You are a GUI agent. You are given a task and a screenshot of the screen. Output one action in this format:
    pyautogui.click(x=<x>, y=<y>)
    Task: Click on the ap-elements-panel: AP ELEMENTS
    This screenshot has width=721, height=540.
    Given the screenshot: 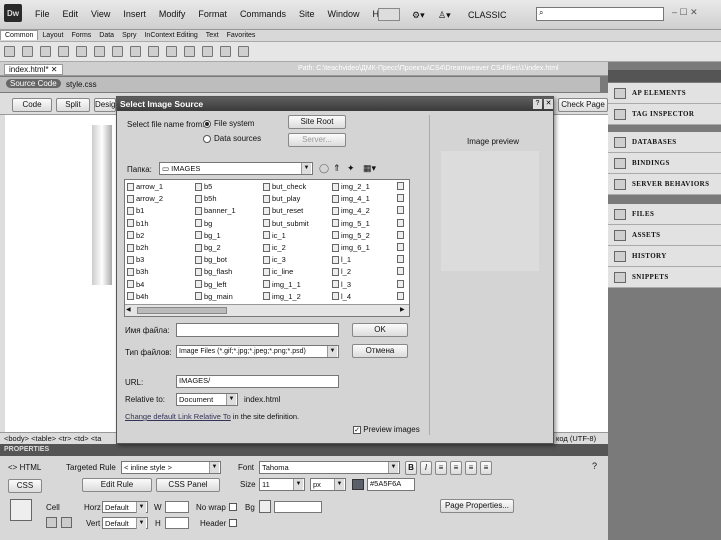 What is the action you would take?
    pyautogui.click(x=664, y=93)
    